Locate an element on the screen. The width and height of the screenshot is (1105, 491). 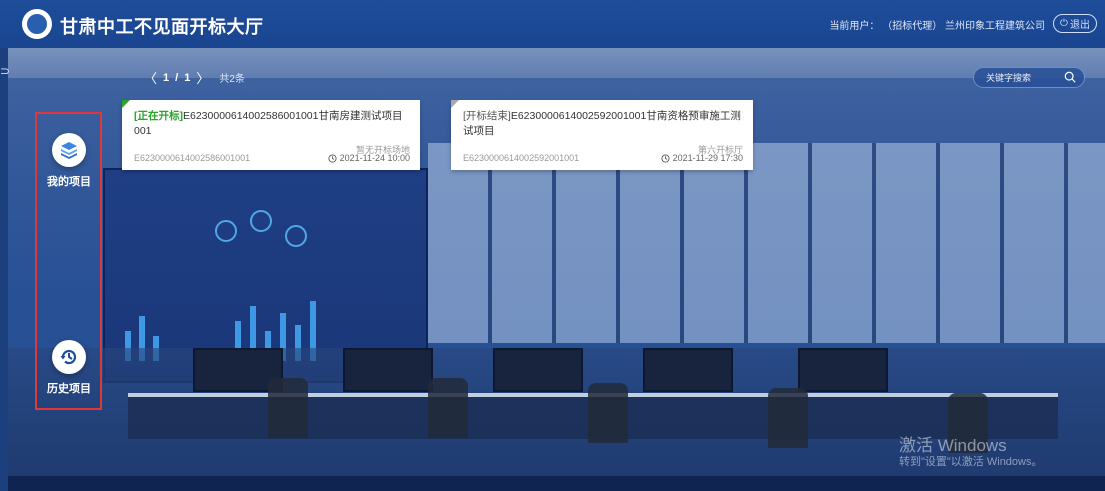
pagination: 〈 1 / 1 〉 共2条 is located at coordinates (194, 77).